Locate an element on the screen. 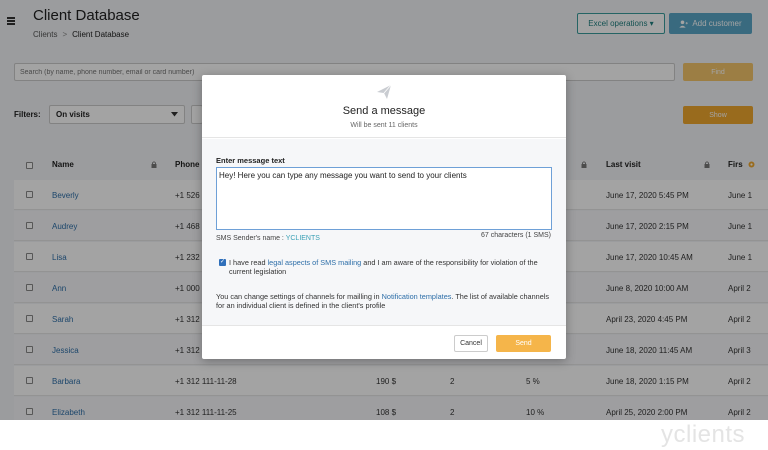 This screenshot has width=768, height=450. paper-plane-icon is located at coordinates (384, 91).